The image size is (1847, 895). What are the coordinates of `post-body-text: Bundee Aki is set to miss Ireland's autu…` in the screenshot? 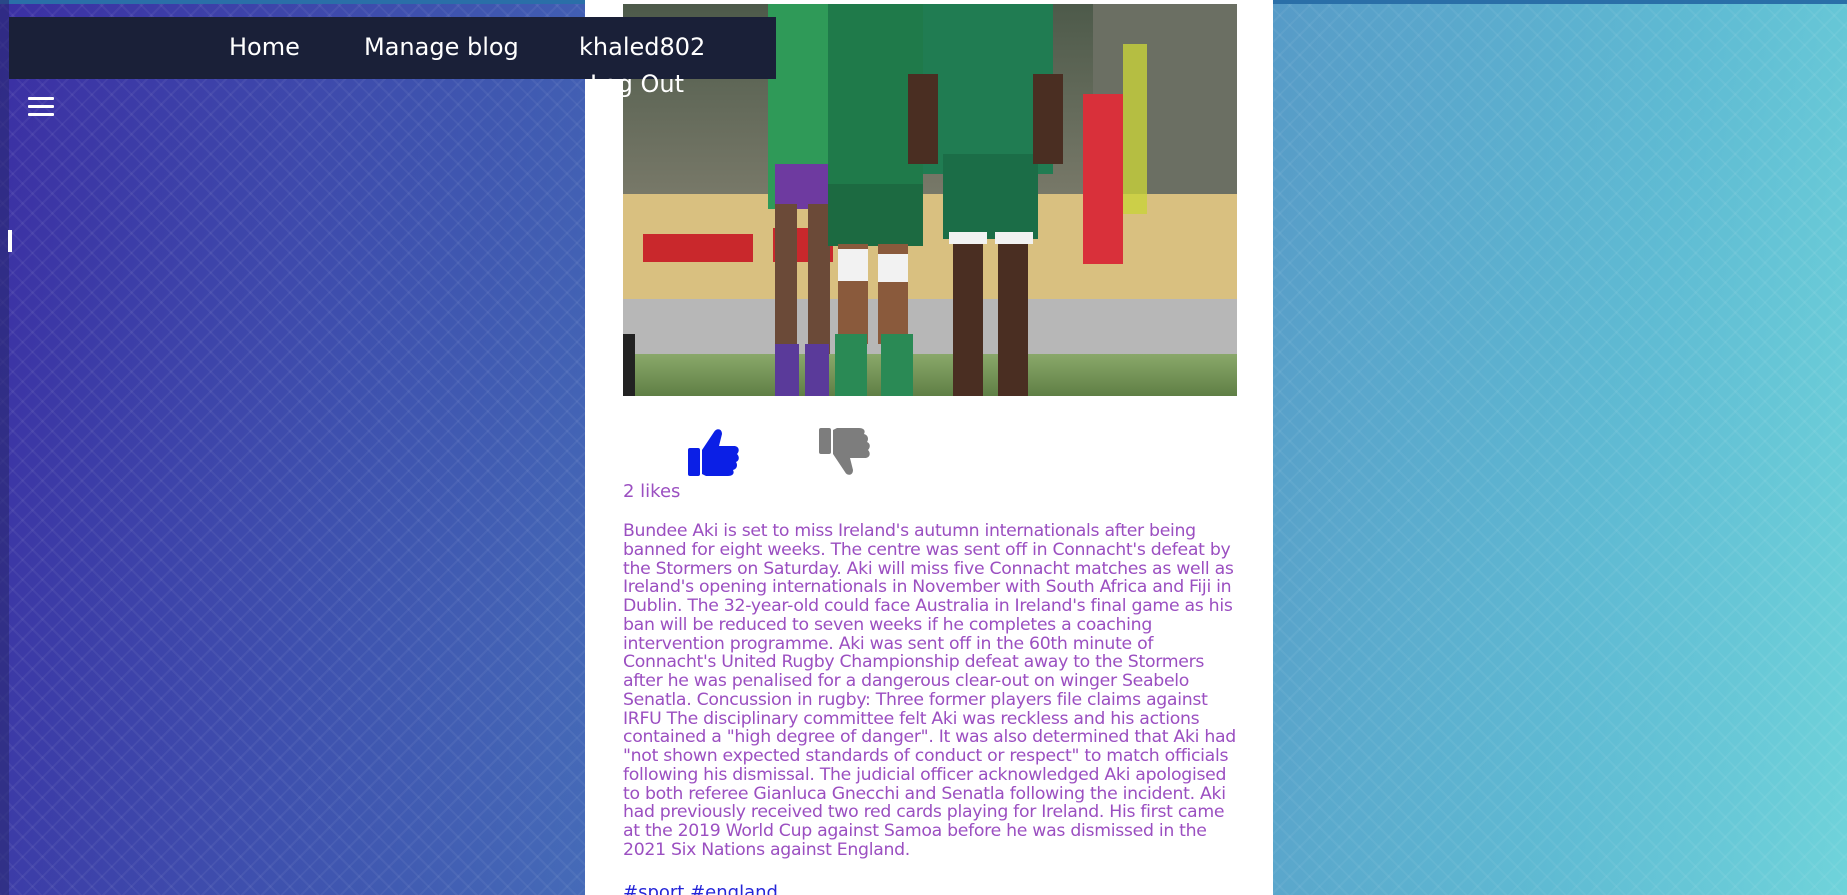 It's located at (929, 690).